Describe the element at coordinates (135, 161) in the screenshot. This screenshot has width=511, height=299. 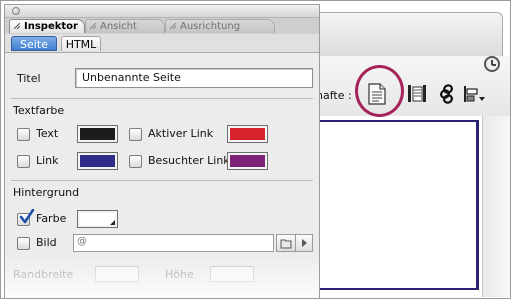
I see `visited-link-checkbox` at that location.